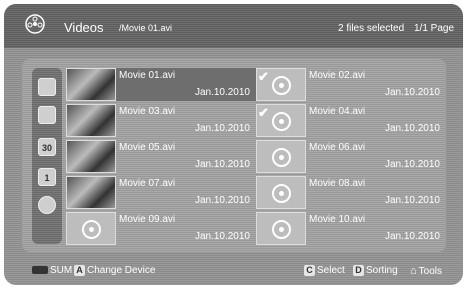  Describe the element at coordinates (47, 147) in the screenshot. I see `calendar-view-icon: 30` at that location.